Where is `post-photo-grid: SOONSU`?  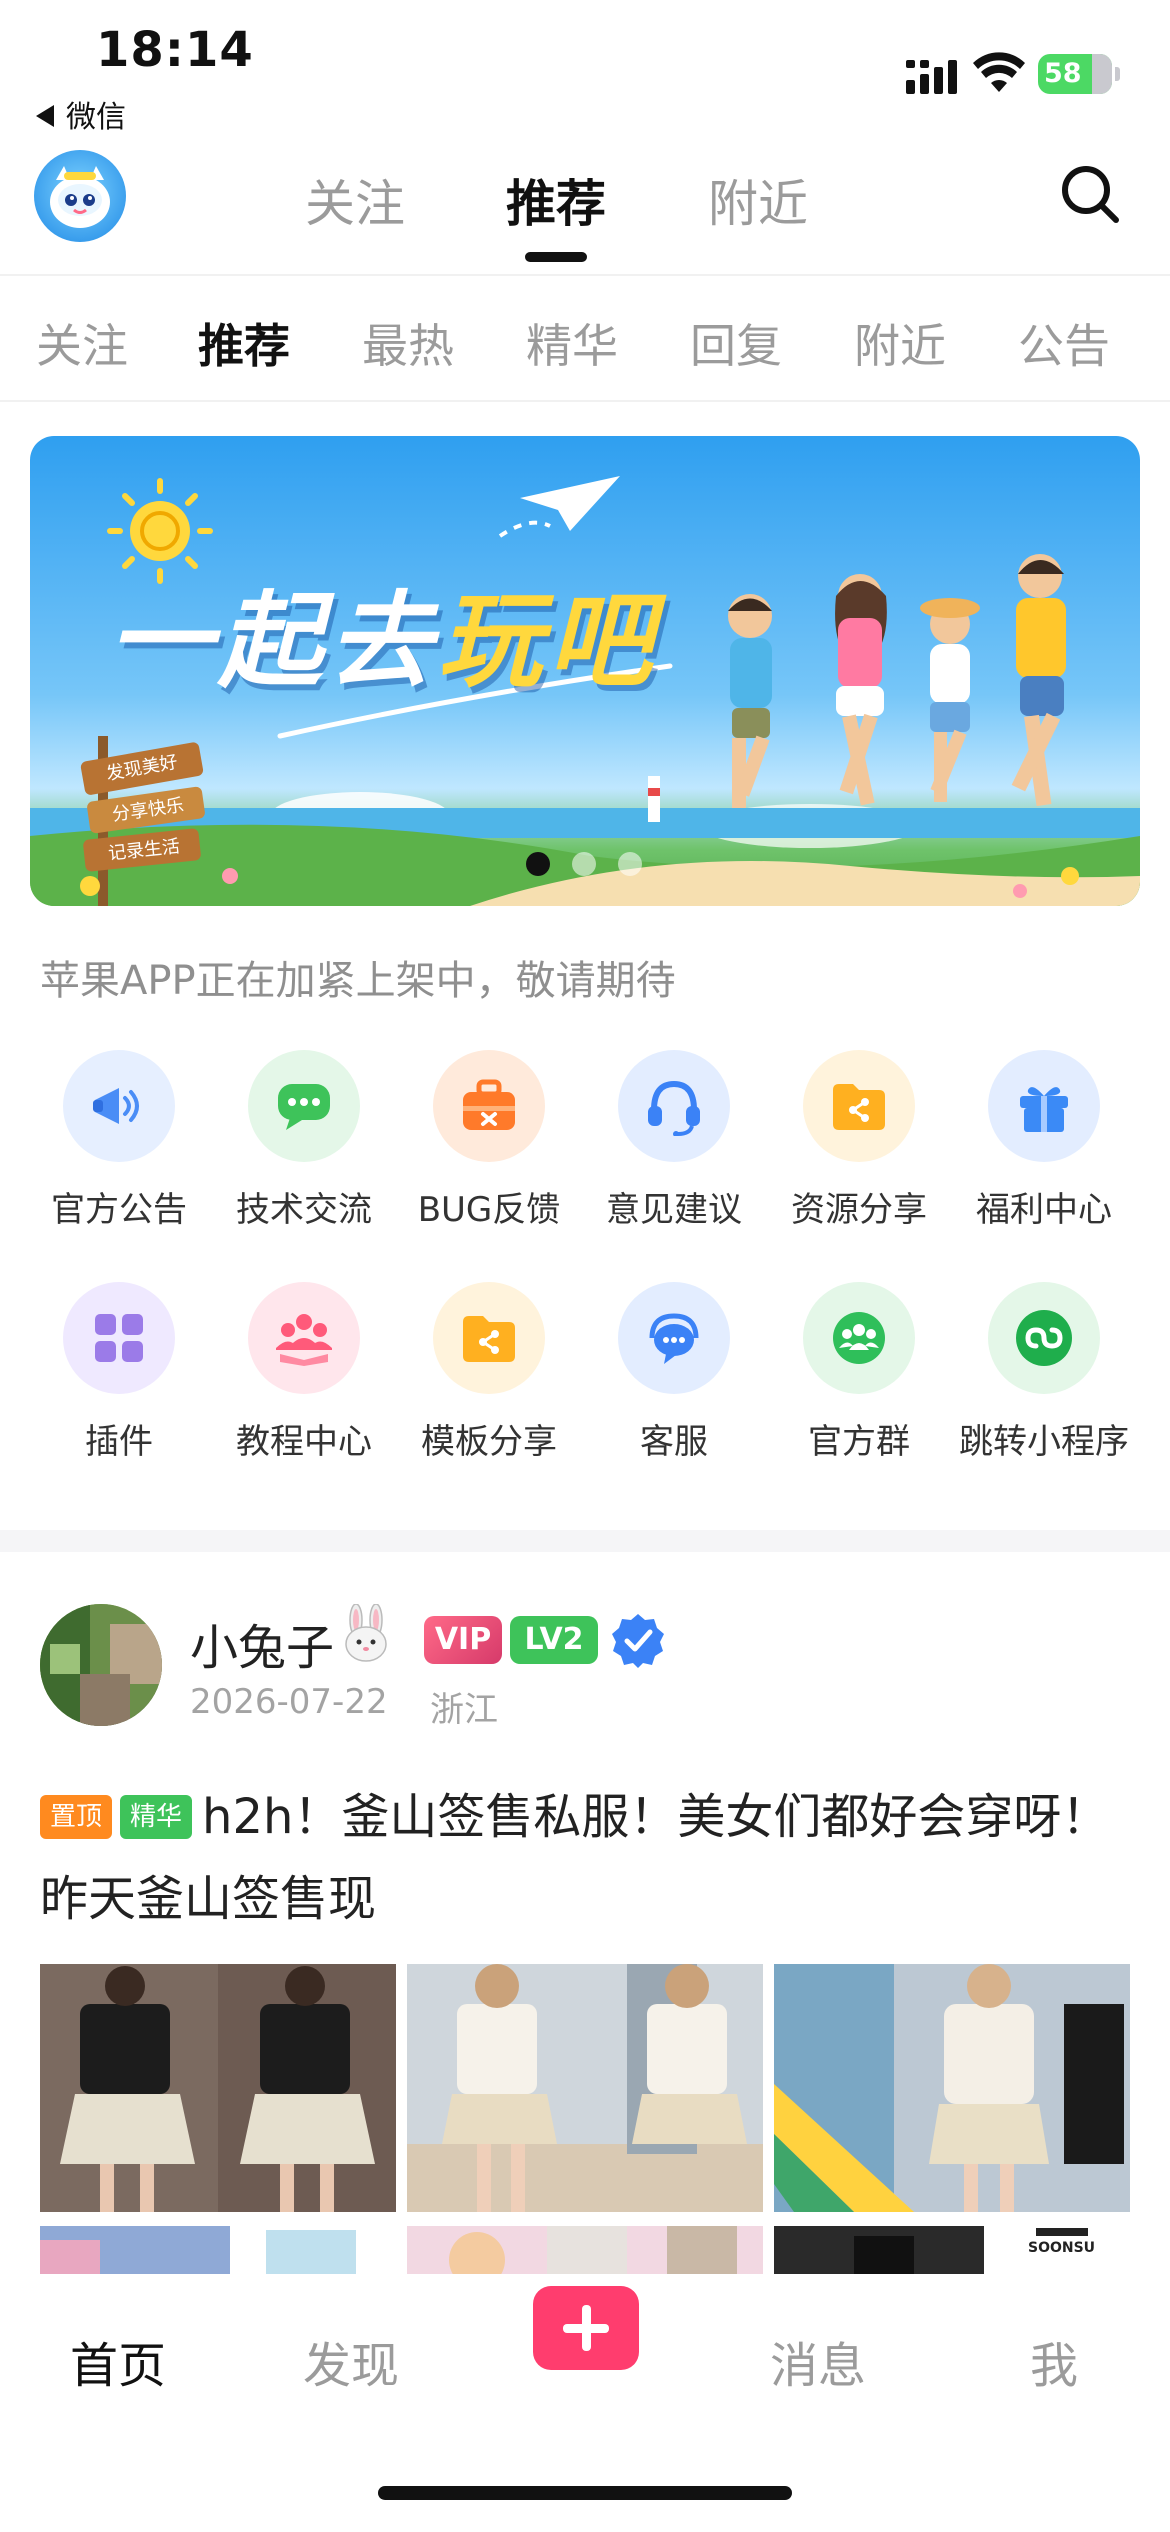 post-photo-grid: SOONSU is located at coordinates (585, 2119).